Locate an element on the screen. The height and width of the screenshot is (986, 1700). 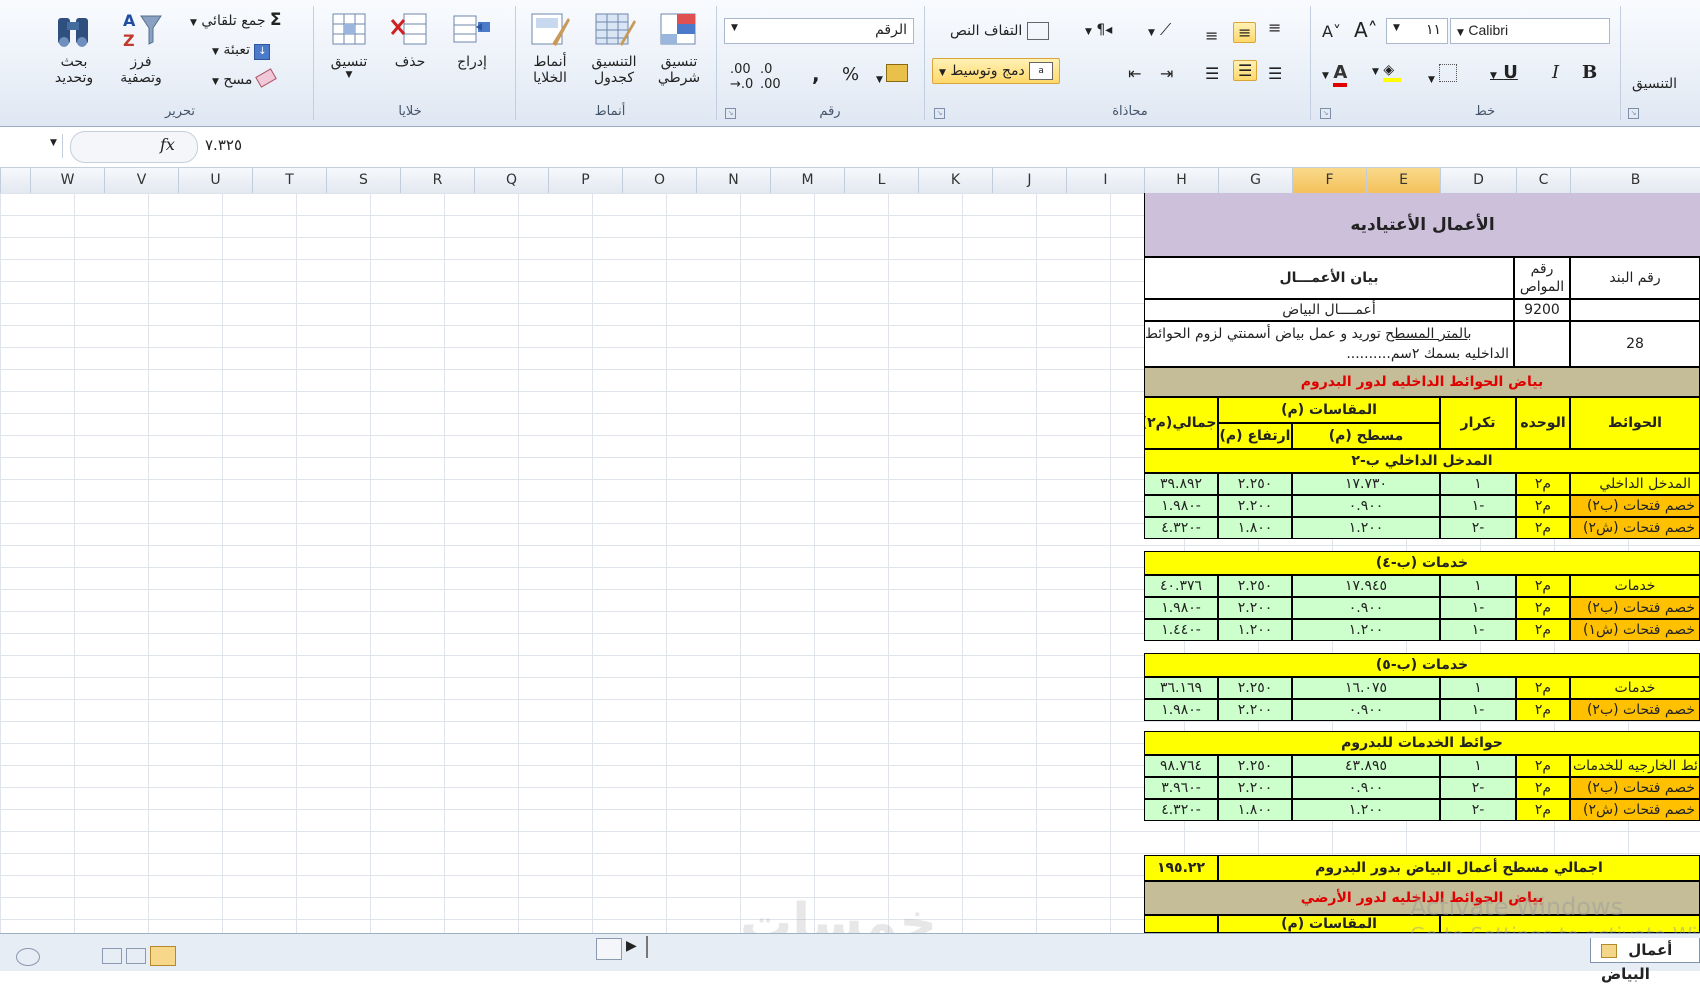
grow-font-button: A˄ is located at coordinates (1366, 30).